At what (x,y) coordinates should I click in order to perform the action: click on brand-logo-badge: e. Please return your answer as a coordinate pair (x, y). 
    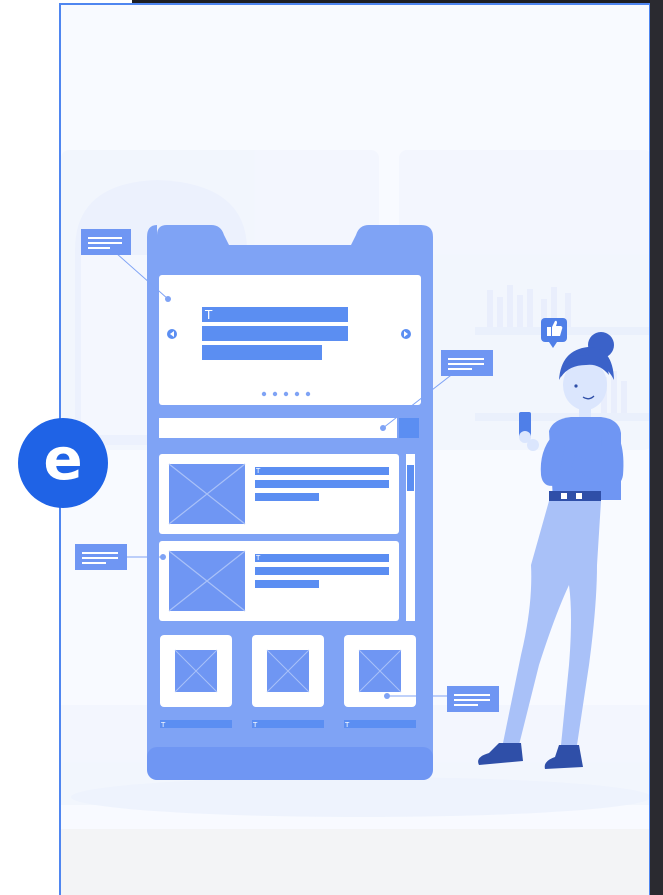
    Looking at the image, I should click on (63, 463).